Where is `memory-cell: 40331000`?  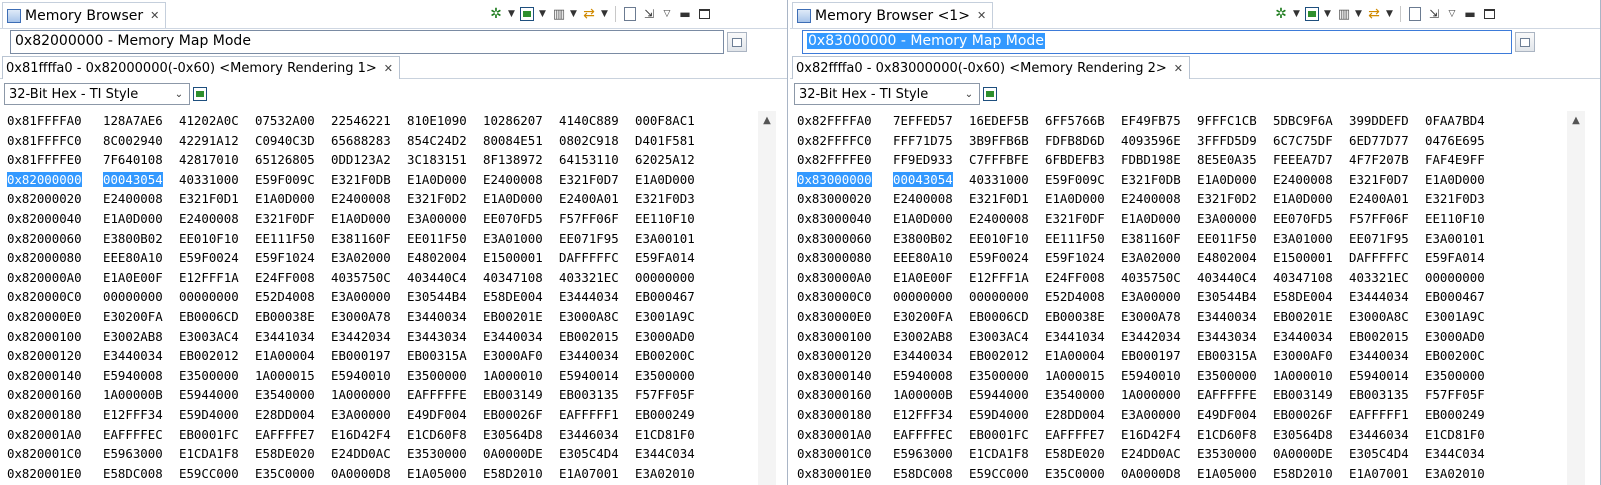 memory-cell: 40331000 is located at coordinates (1007, 180).